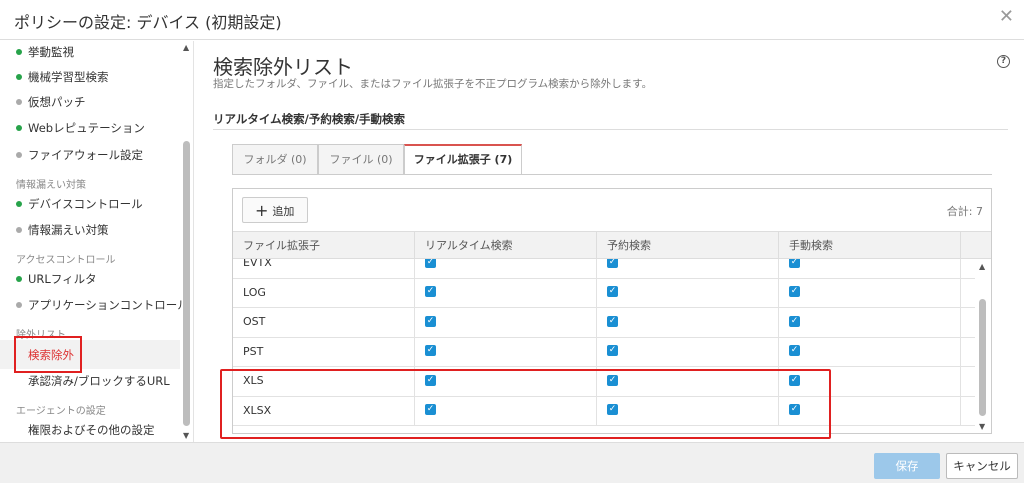 This screenshot has height=483, width=1024. I want to click on tab-divider, so click(612, 174).